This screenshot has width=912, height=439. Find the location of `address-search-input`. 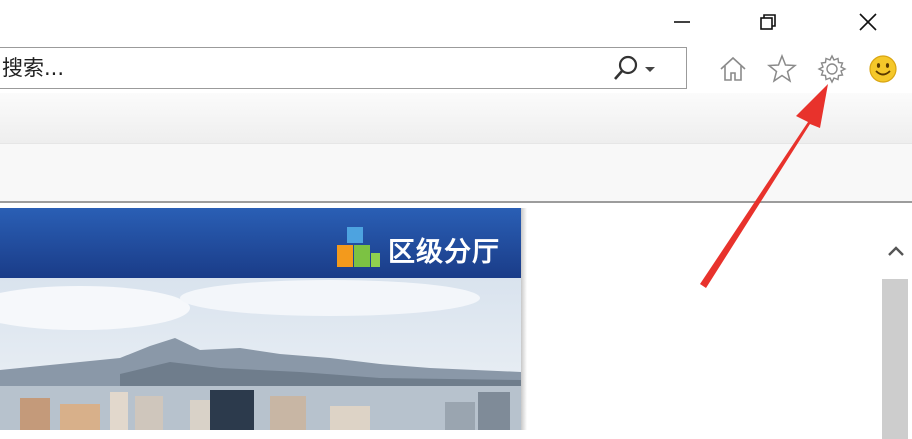

address-search-input is located at coordinates (301, 68).